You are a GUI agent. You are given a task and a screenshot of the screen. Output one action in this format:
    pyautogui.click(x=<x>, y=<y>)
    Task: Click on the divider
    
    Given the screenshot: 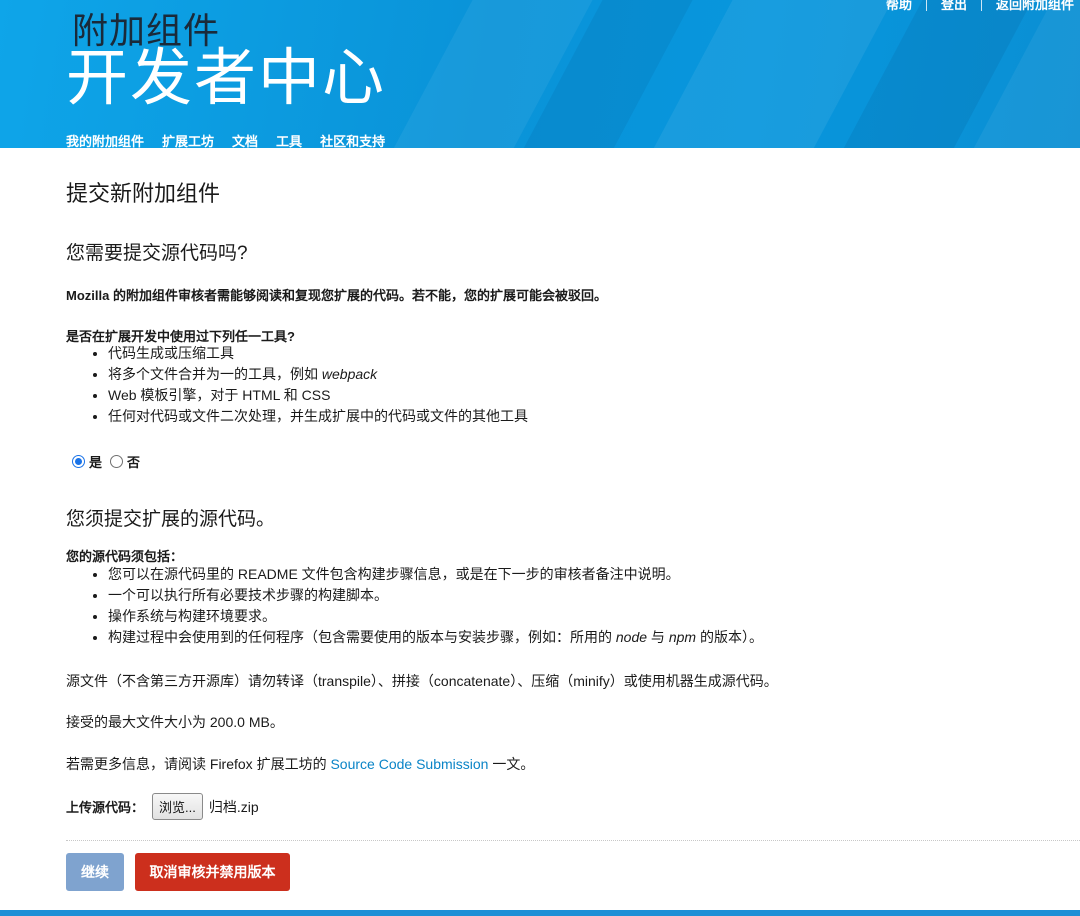 What is the action you would take?
    pyautogui.click(x=573, y=840)
    